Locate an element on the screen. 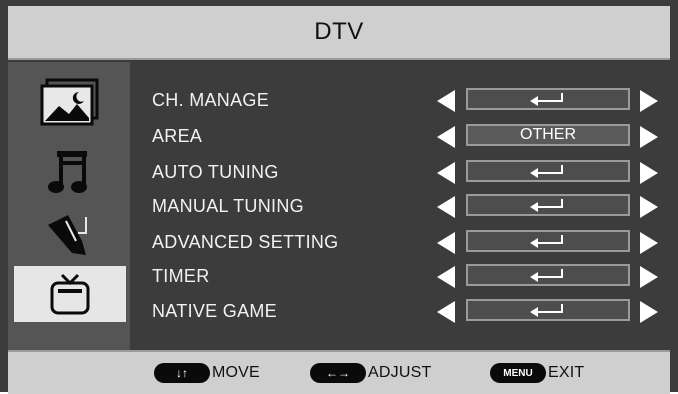 The width and height of the screenshot is (678, 394). menu-item-label: NATIVE GAME is located at coordinates (214, 311).